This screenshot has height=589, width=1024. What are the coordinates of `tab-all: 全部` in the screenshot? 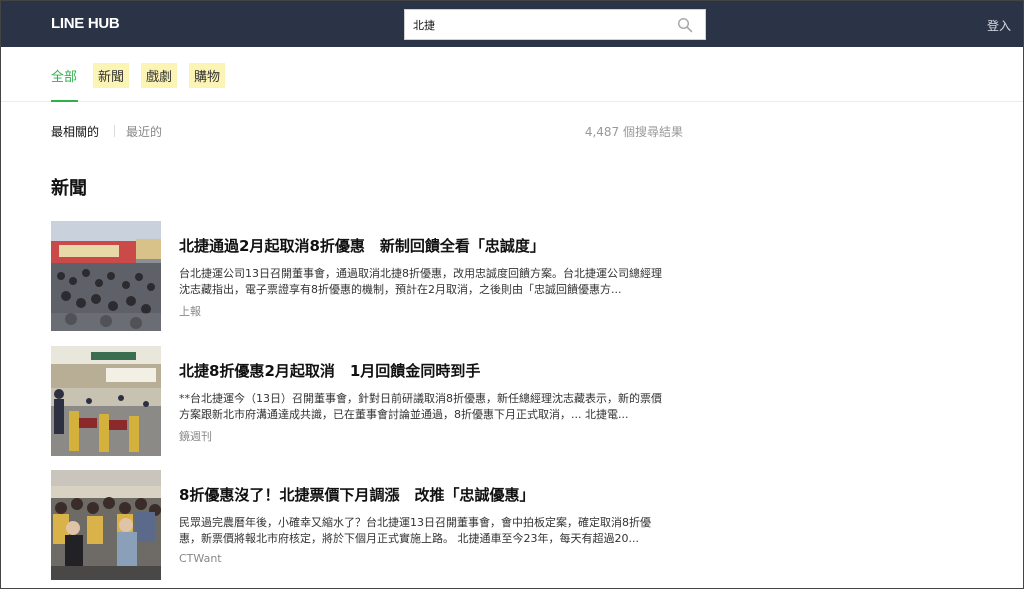 It's located at (64, 75).